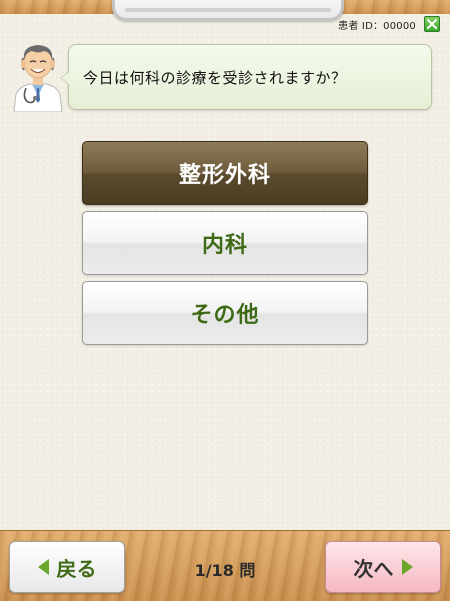 The width and height of the screenshot is (450, 601). Describe the element at coordinates (224, 245) in the screenshot. I see `option-label: 内科` at that location.